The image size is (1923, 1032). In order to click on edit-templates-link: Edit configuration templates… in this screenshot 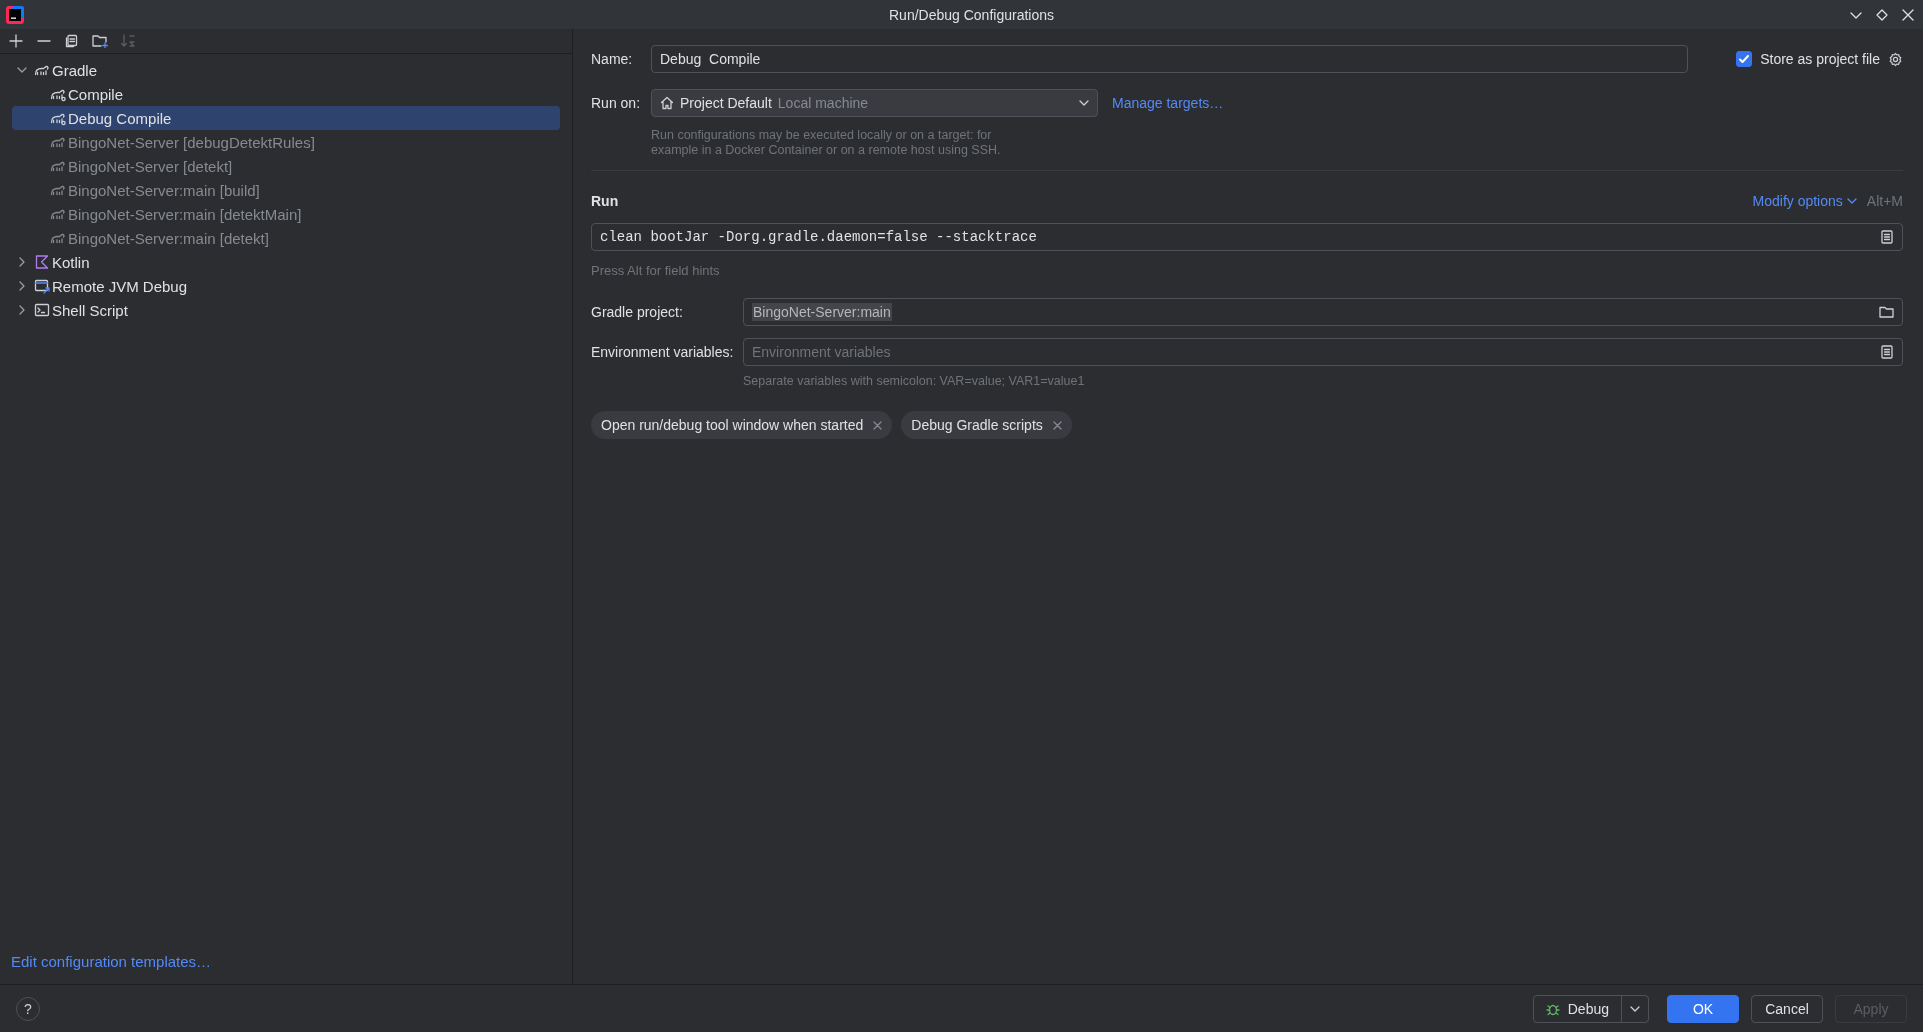, I will do `click(111, 961)`.